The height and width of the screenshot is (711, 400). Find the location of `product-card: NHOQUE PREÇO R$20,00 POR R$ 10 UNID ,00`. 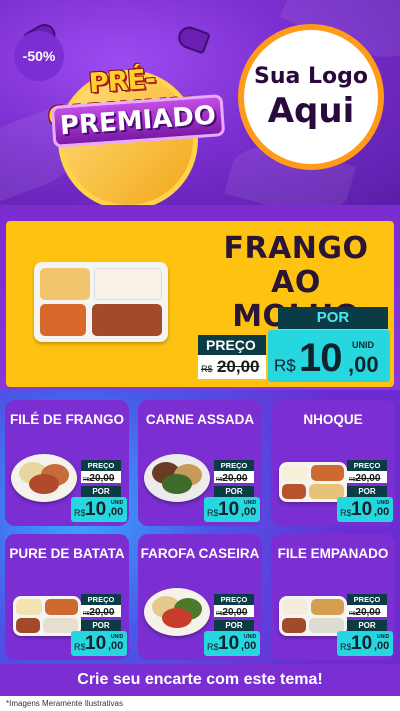

product-card: NHOQUE PREÇO R$20,00 POR R$ 10 UNID ,00 is located at coordinates (333, 463).